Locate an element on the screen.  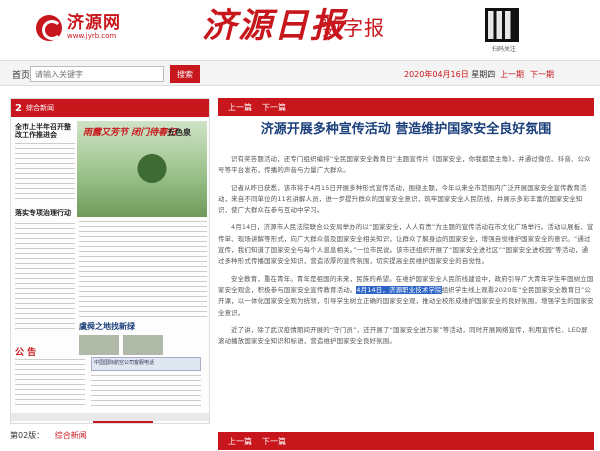
thumb-feature-image: 雨露又芳节 闭门待春归 五色泉 is located at coordinates (142, 169).